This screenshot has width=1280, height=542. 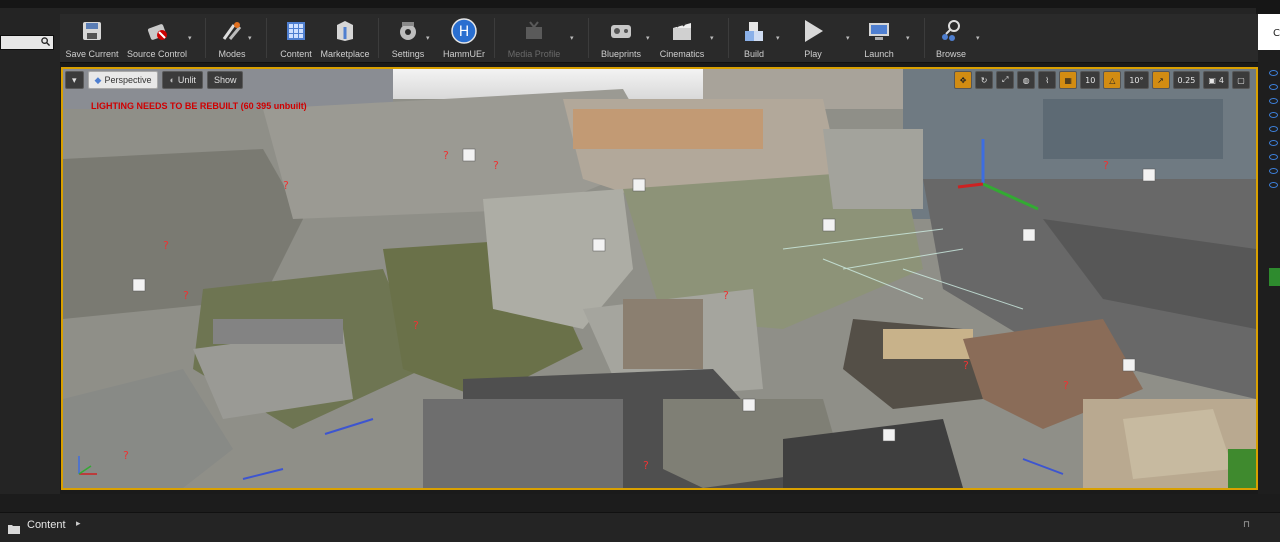 I want to click on build-button: Build, so click(x=754, y=38).